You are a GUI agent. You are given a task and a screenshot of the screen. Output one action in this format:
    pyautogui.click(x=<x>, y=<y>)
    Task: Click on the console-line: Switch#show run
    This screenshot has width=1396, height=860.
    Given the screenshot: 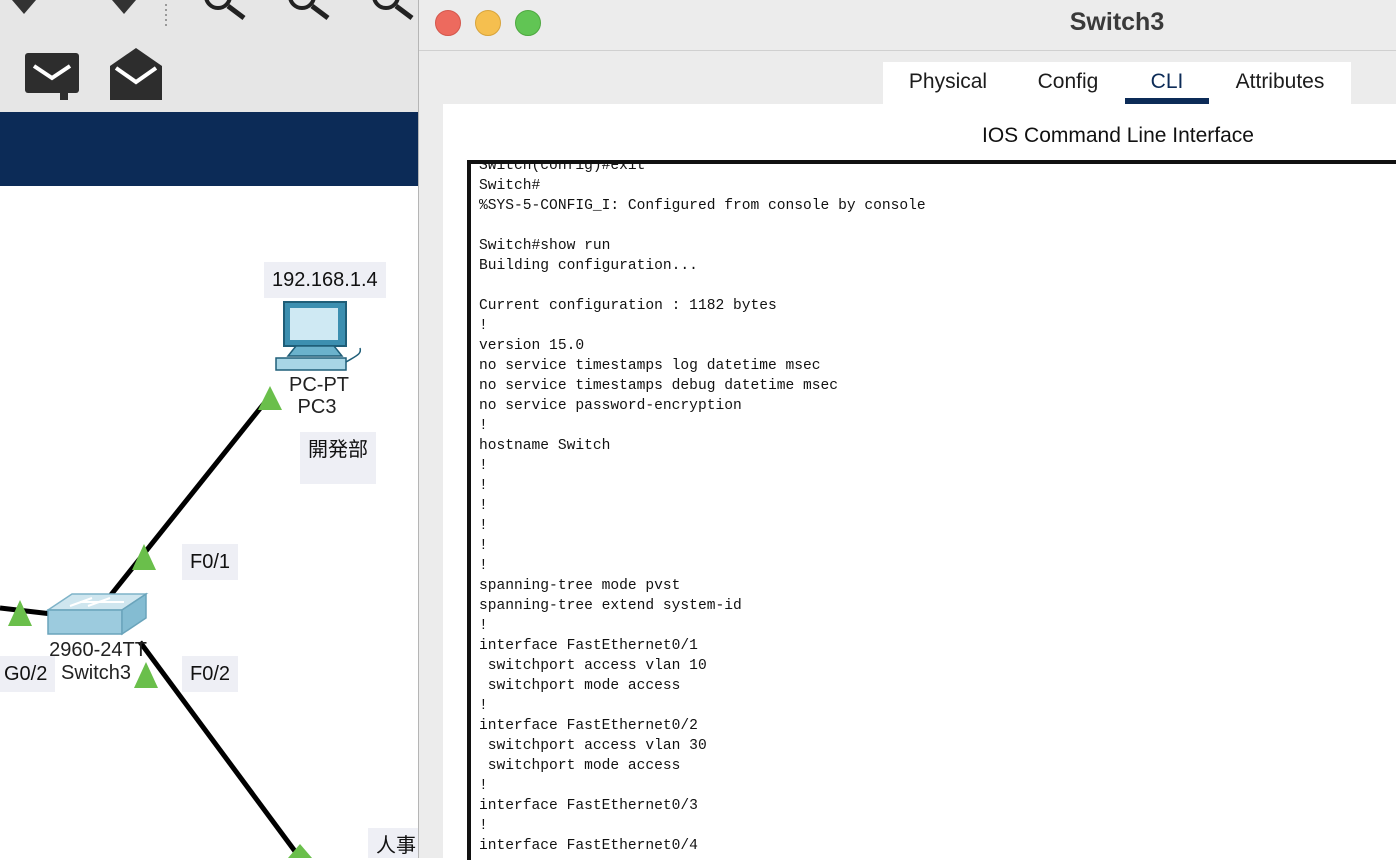 What is the action you would take?
    pyautogui.click(x=545, y=246)
    